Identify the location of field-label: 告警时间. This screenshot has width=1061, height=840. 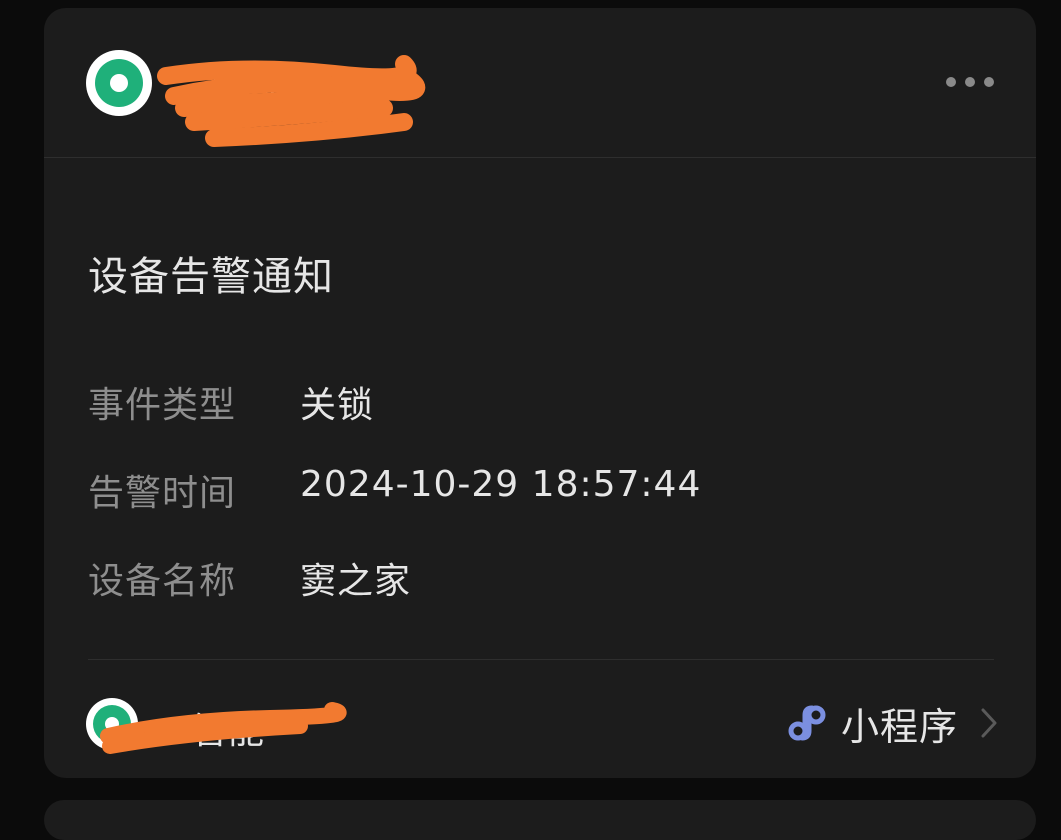
(162, 493).